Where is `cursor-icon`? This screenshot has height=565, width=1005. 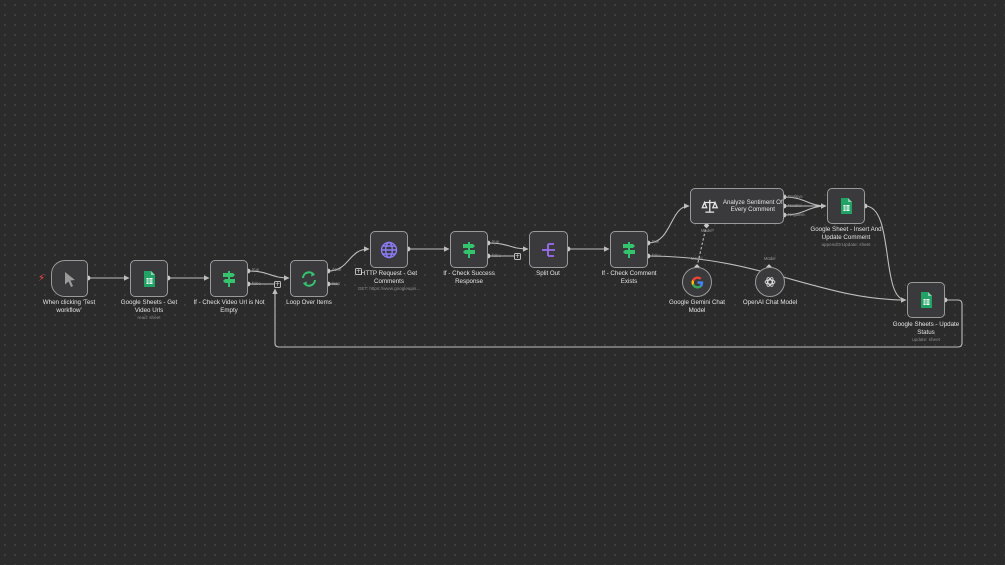 cursor-icon is located at coordinates (69, 279).